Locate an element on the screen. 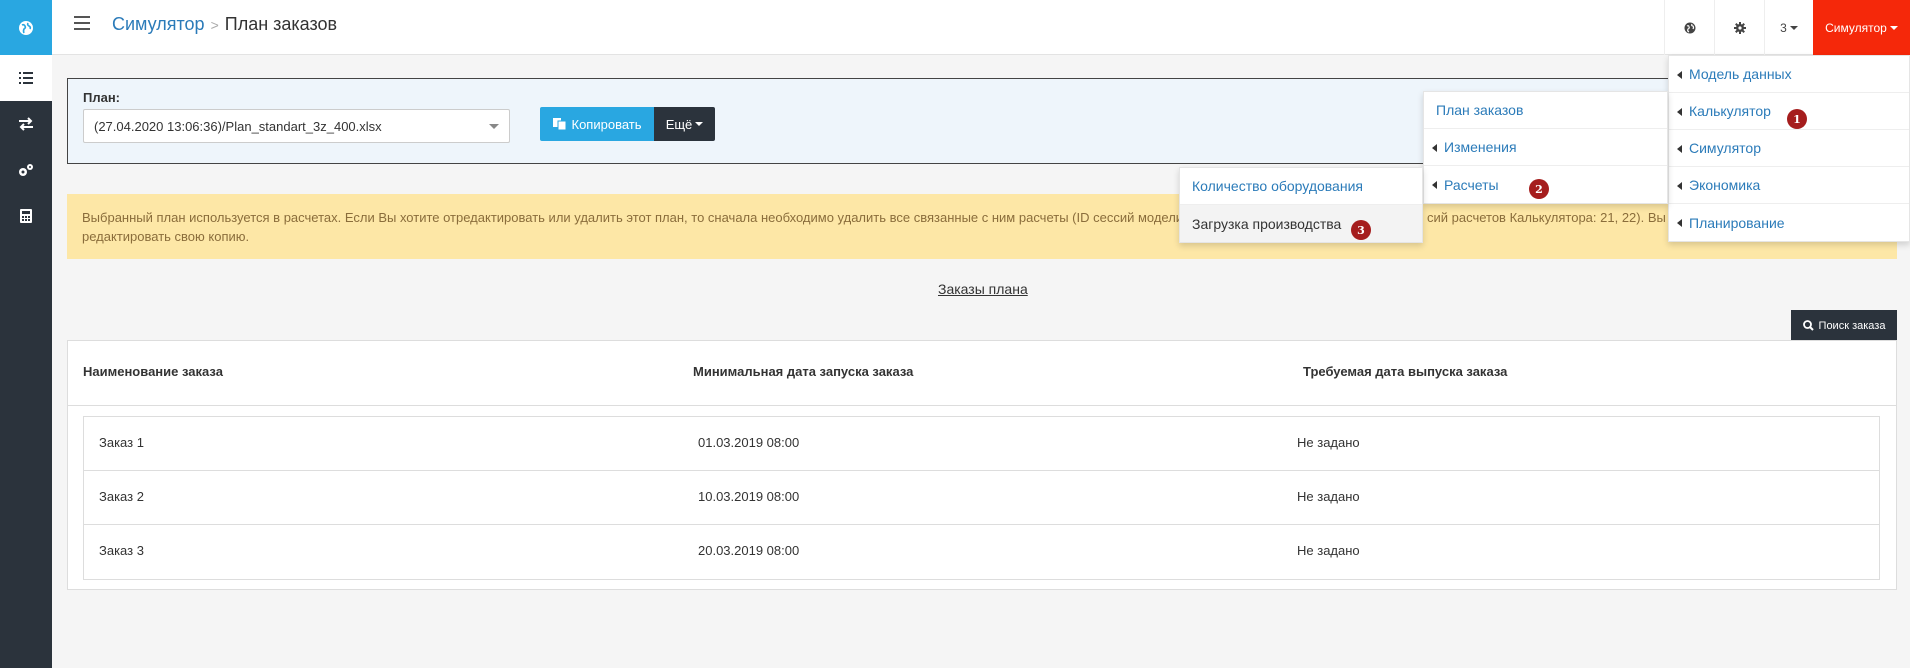  sidebar-item-calculator is located at coordinates (26, 216).